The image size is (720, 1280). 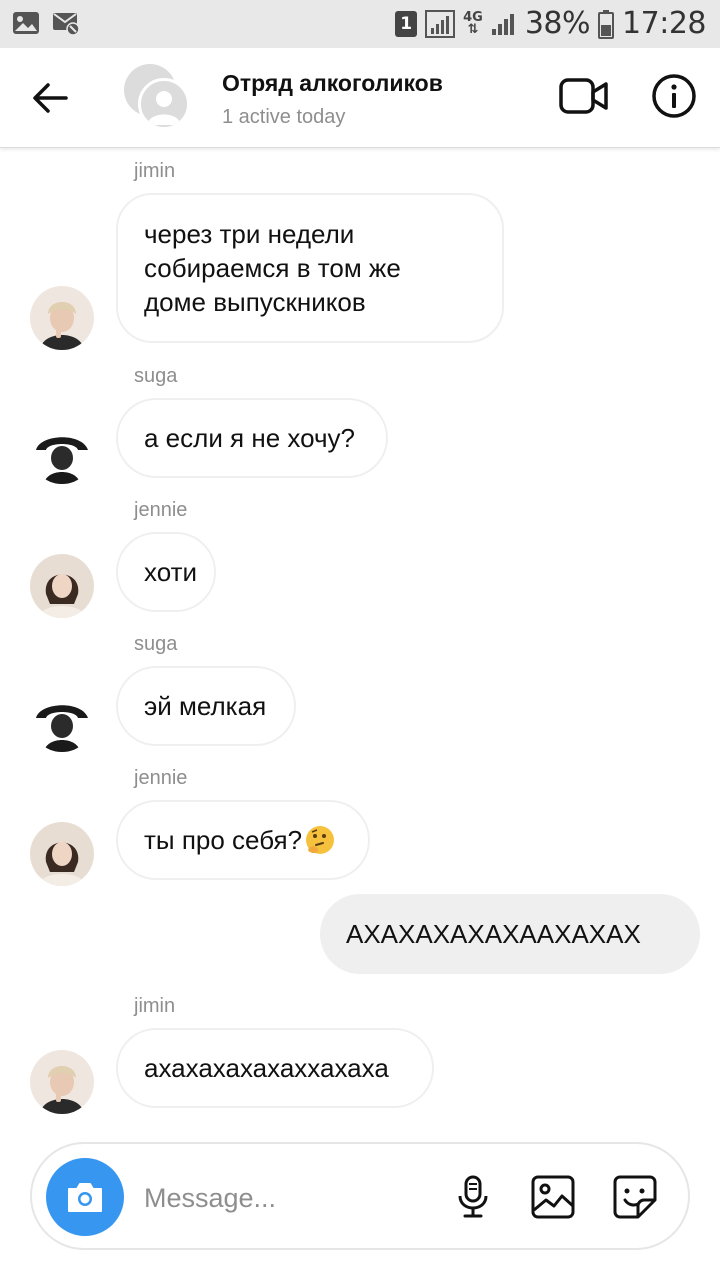 What do you see at coordinates (284, 117) in the screenshot?
I see `chat-activity-status: 1 active today` at bounding box center [284, 117].